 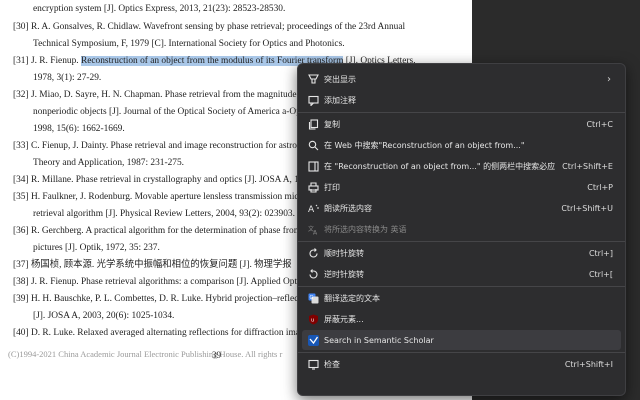 What do you see at coordinates (313, 274) in the screenshot?
I see `rotate-counterclockwise-icon` at bounding box center [313, 274].